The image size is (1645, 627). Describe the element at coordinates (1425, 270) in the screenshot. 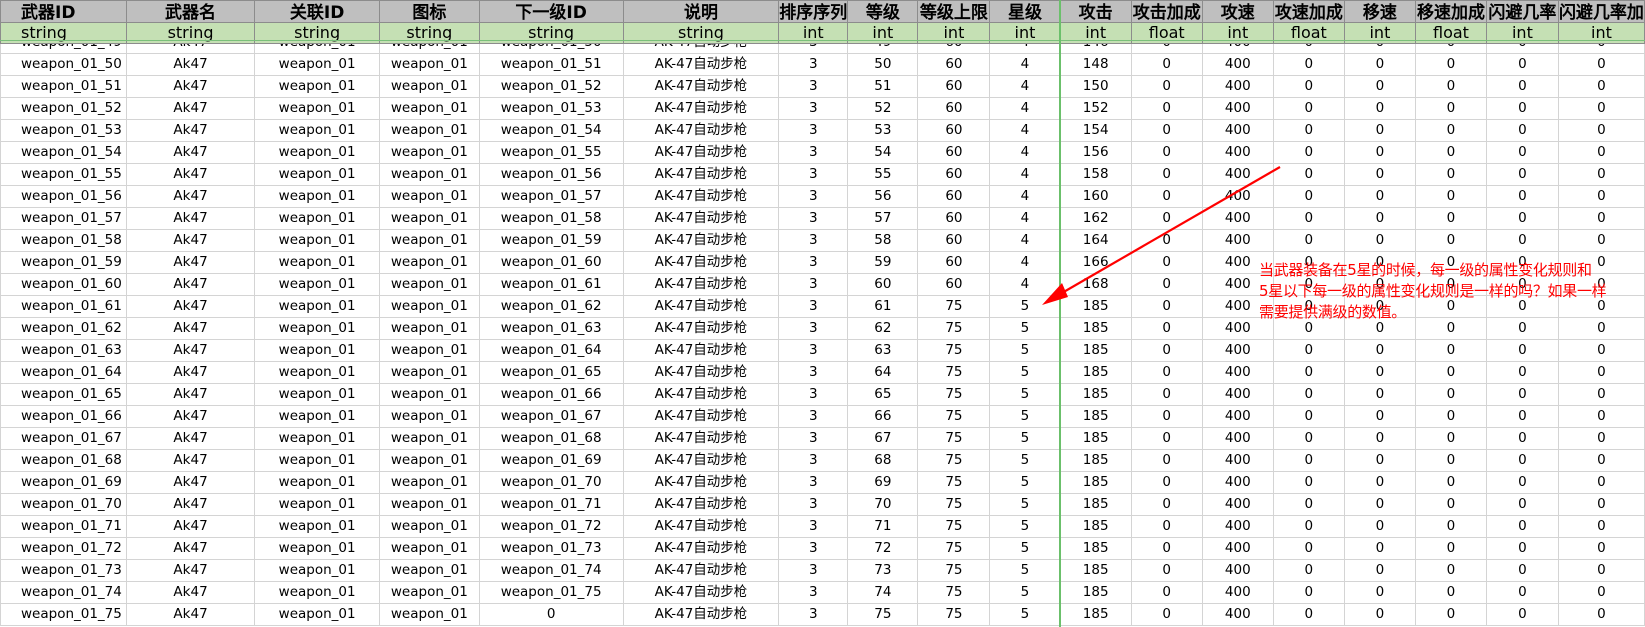

I see `comment-line: 当武器装备在5星的时候，每一级的属性变化规则和` at that location.